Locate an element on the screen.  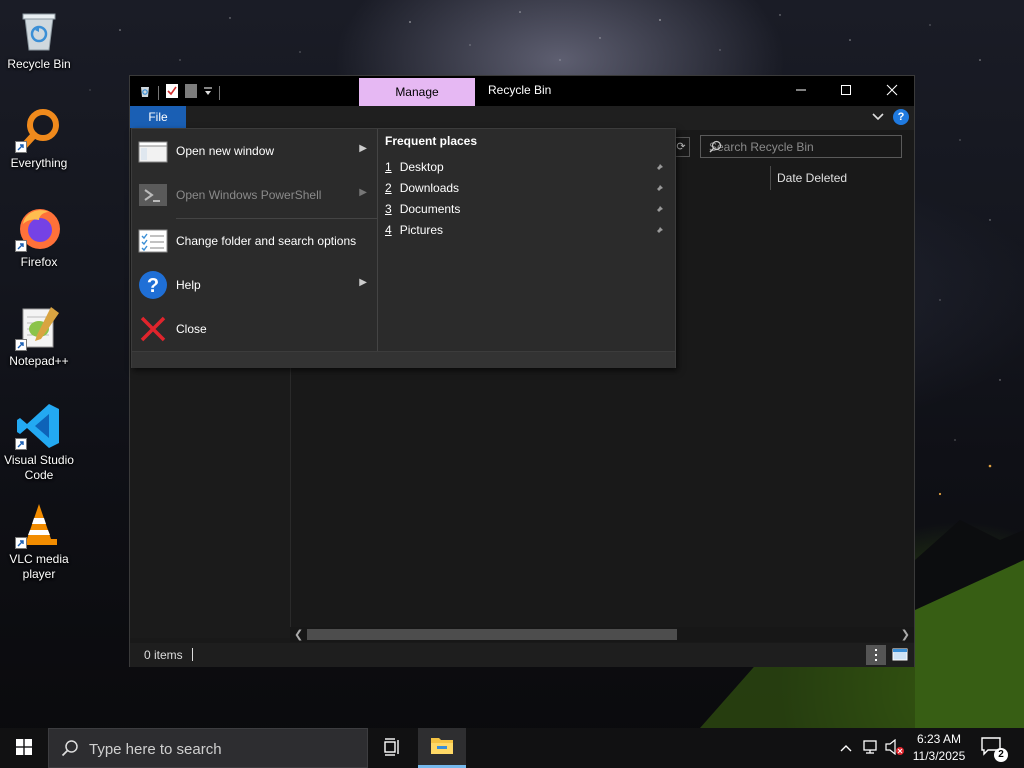
frequent-place-desktop: 1 Desktop is located at coordinates (527, 170).